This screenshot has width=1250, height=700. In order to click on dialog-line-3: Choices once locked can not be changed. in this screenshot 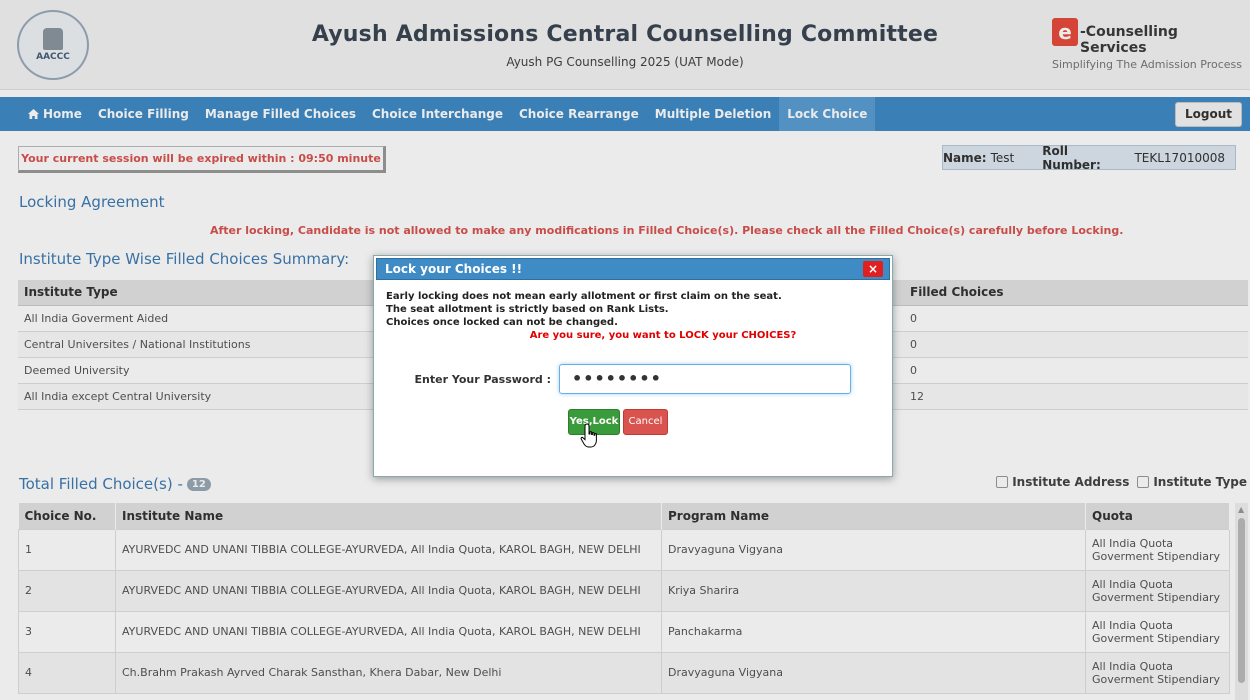, I will do `click(502, 322)`.